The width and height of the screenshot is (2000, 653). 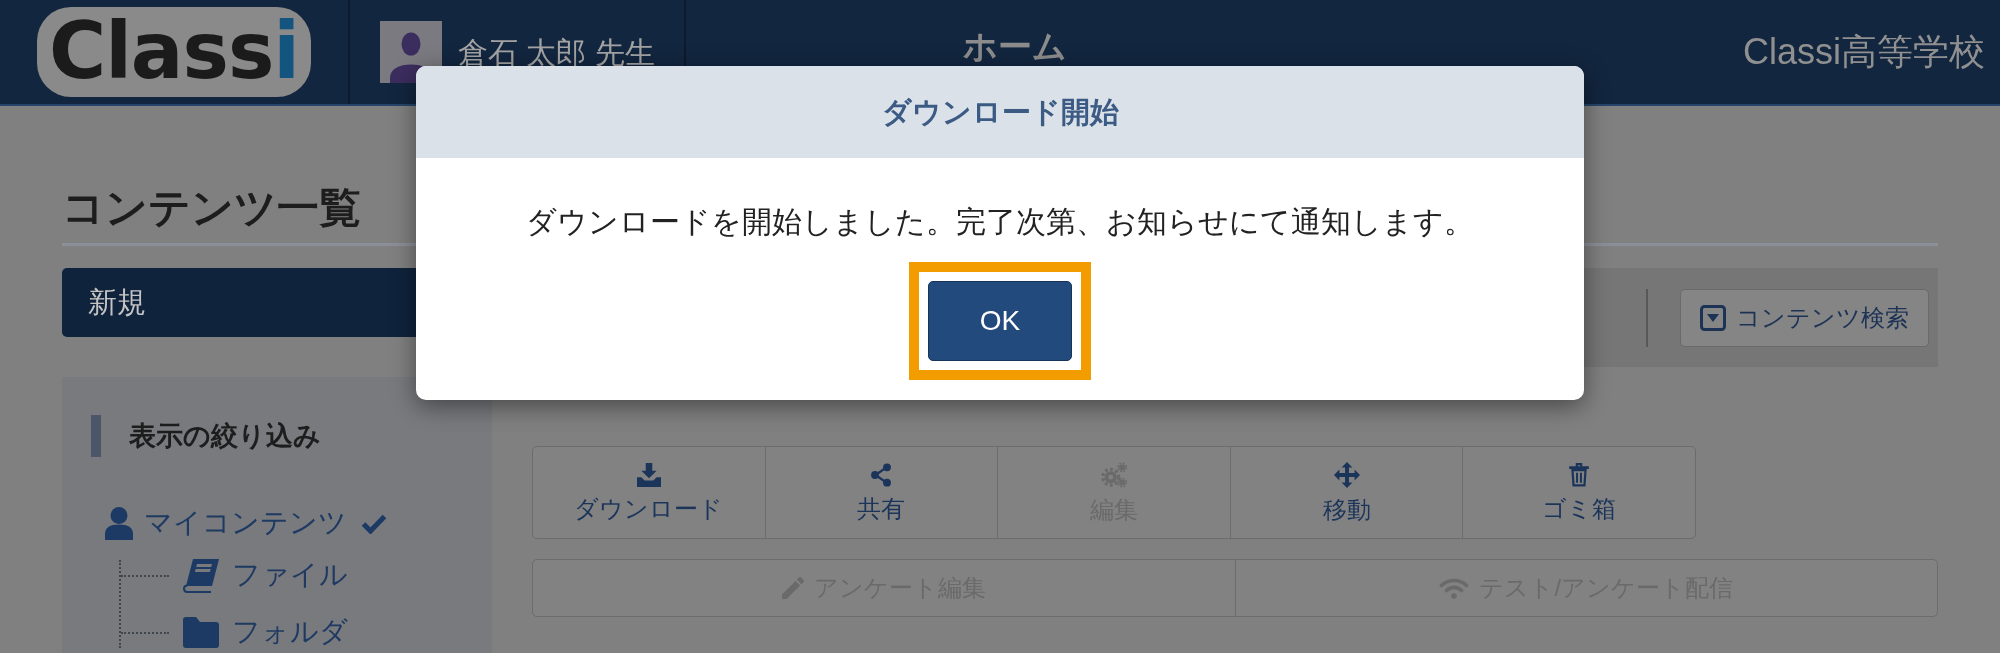 I want to click on tree-item: フォルダ, so click(x=290, y=633).